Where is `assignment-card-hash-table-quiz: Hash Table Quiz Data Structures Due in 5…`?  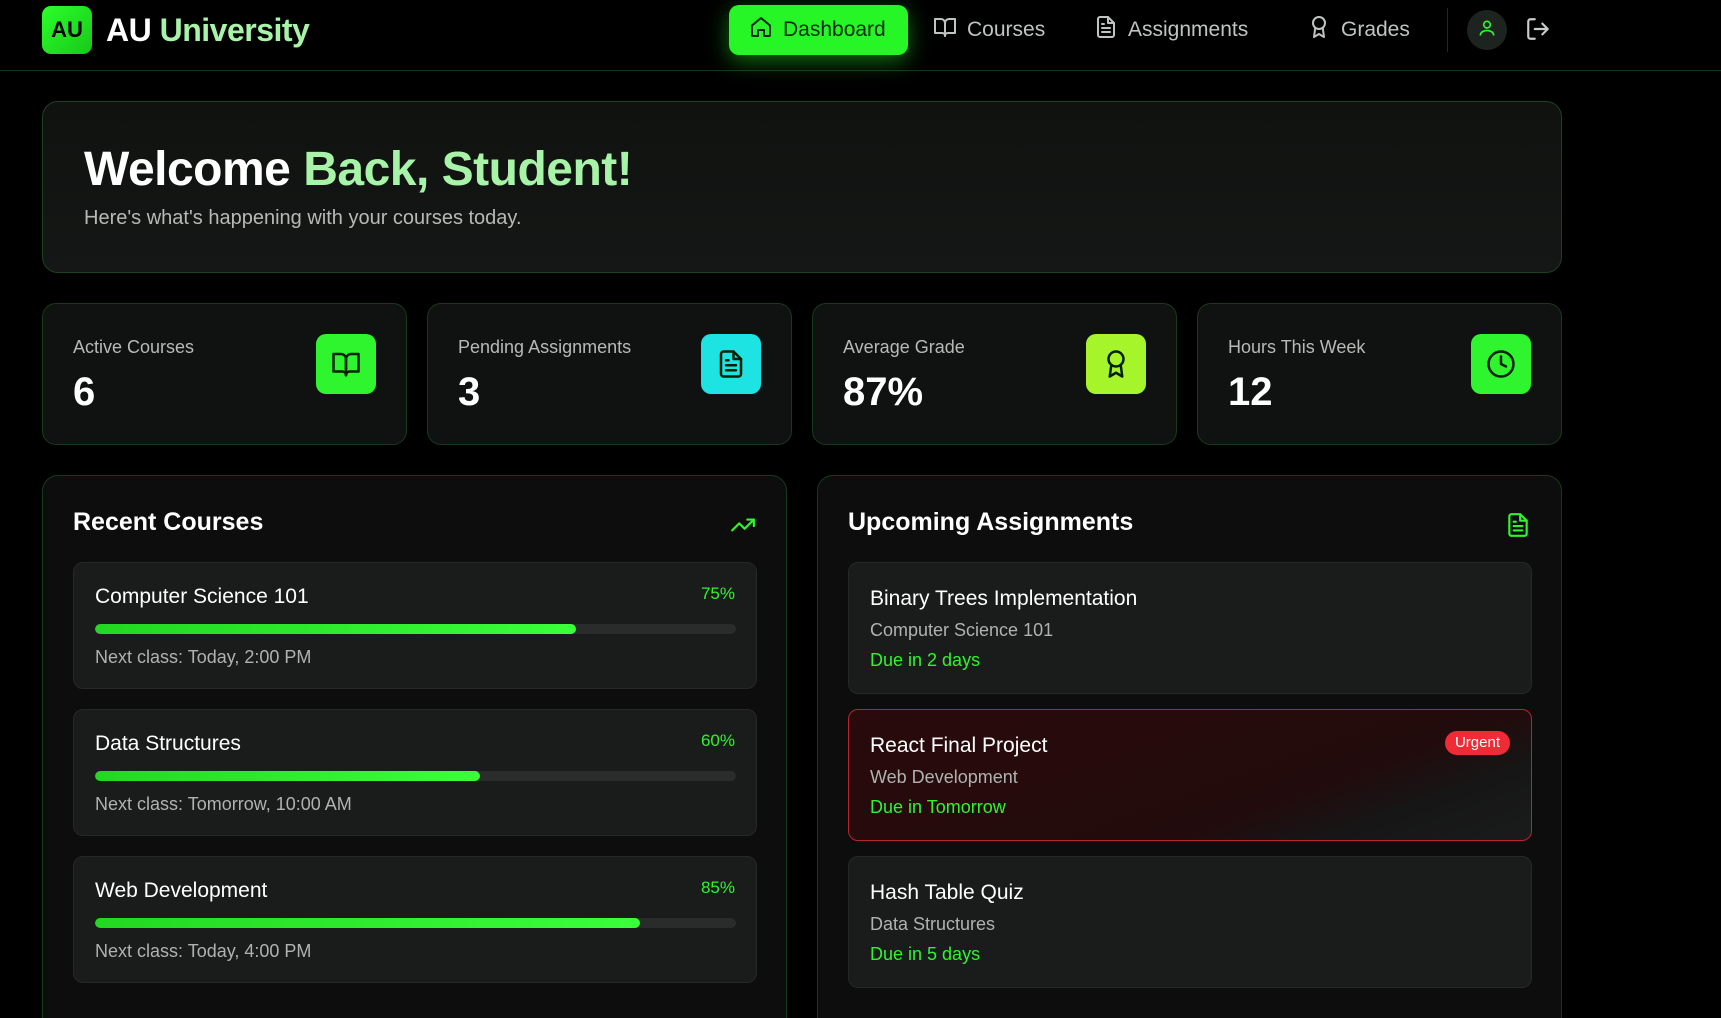
assignment-card-hash-table-quiz: Hash Table Quiz Data Structures Due in 5… is located at coordinates (1190, 922).